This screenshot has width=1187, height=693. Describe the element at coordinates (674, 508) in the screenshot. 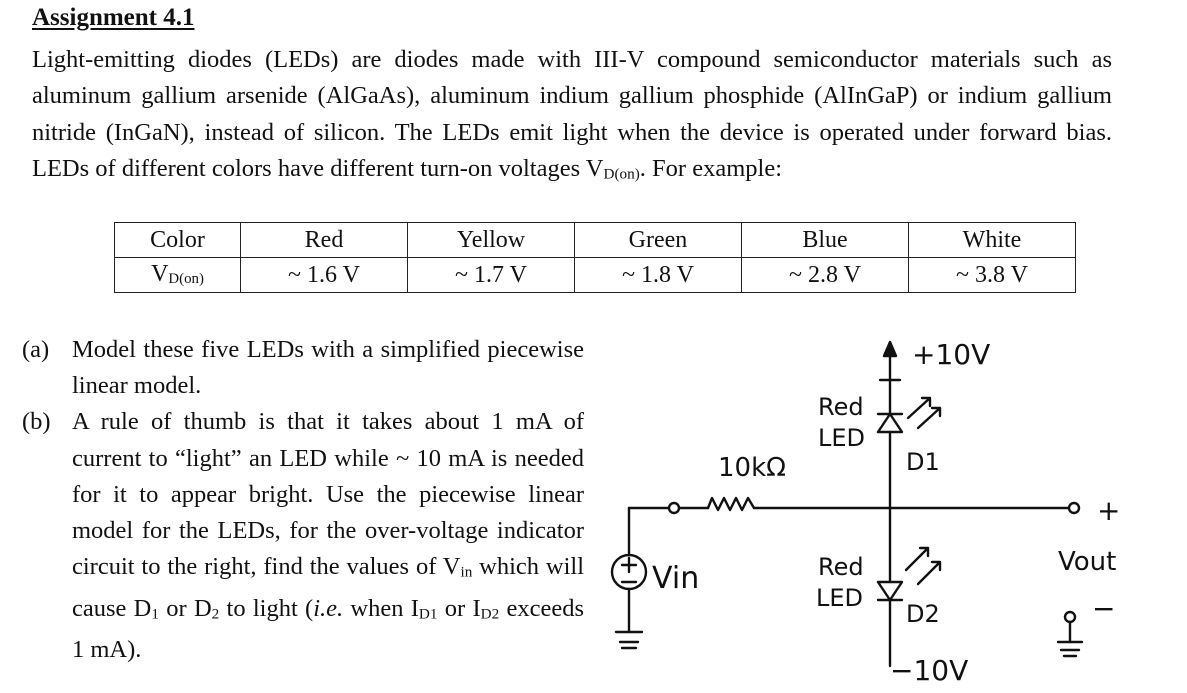

I see `input-terminal` at that location.